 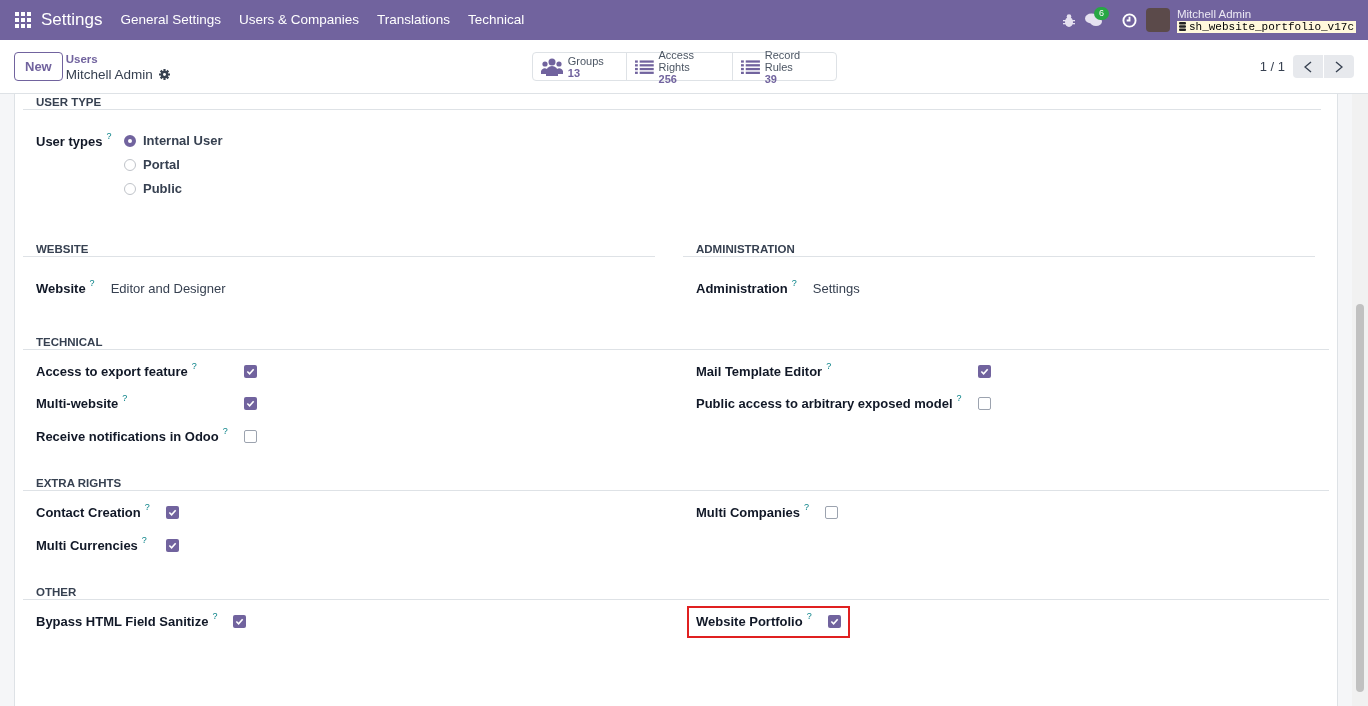 What do you see at coordinates (1360, 400) in the screenshot?
I see `scrollbar` at bounding box center [1360, 400].